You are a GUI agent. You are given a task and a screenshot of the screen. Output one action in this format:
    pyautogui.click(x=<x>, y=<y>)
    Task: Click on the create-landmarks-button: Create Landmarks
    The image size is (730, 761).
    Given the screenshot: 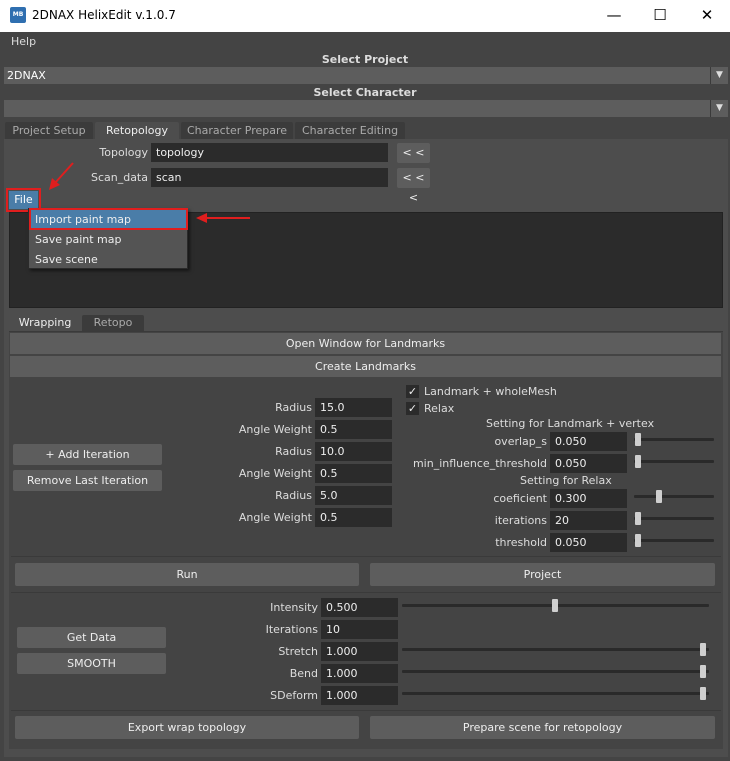 What is the action you would take?
    pyautogui.click(x=365, y=366)
    